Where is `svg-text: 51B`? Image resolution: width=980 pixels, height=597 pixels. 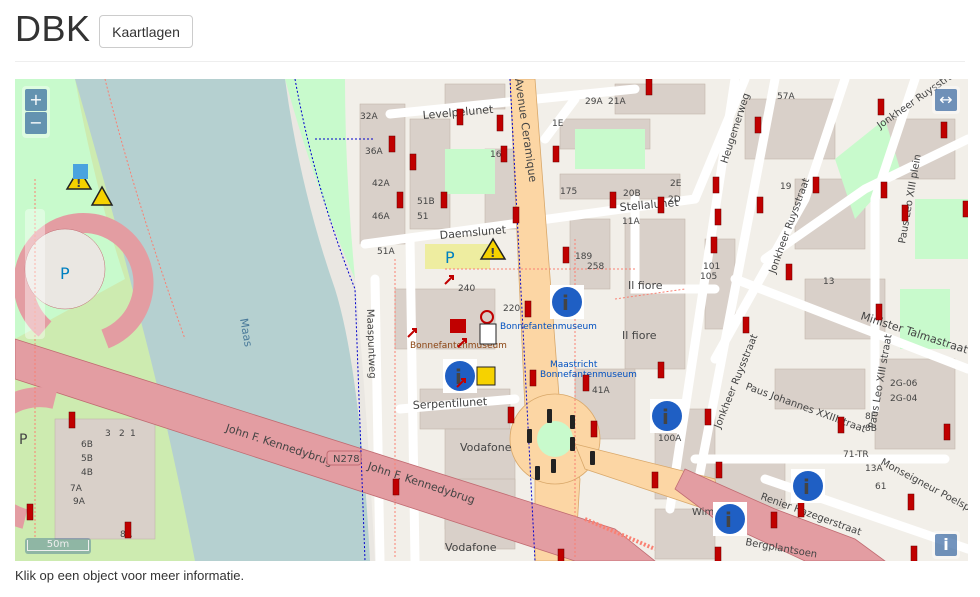
svg-text: 51B is located at coordinates (426, 202).